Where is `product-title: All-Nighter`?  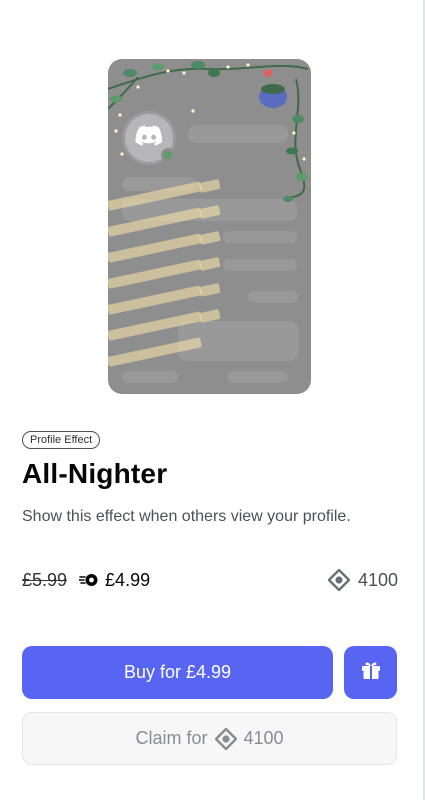 product-title: All-Nighter is located at coordinates (95, 473).